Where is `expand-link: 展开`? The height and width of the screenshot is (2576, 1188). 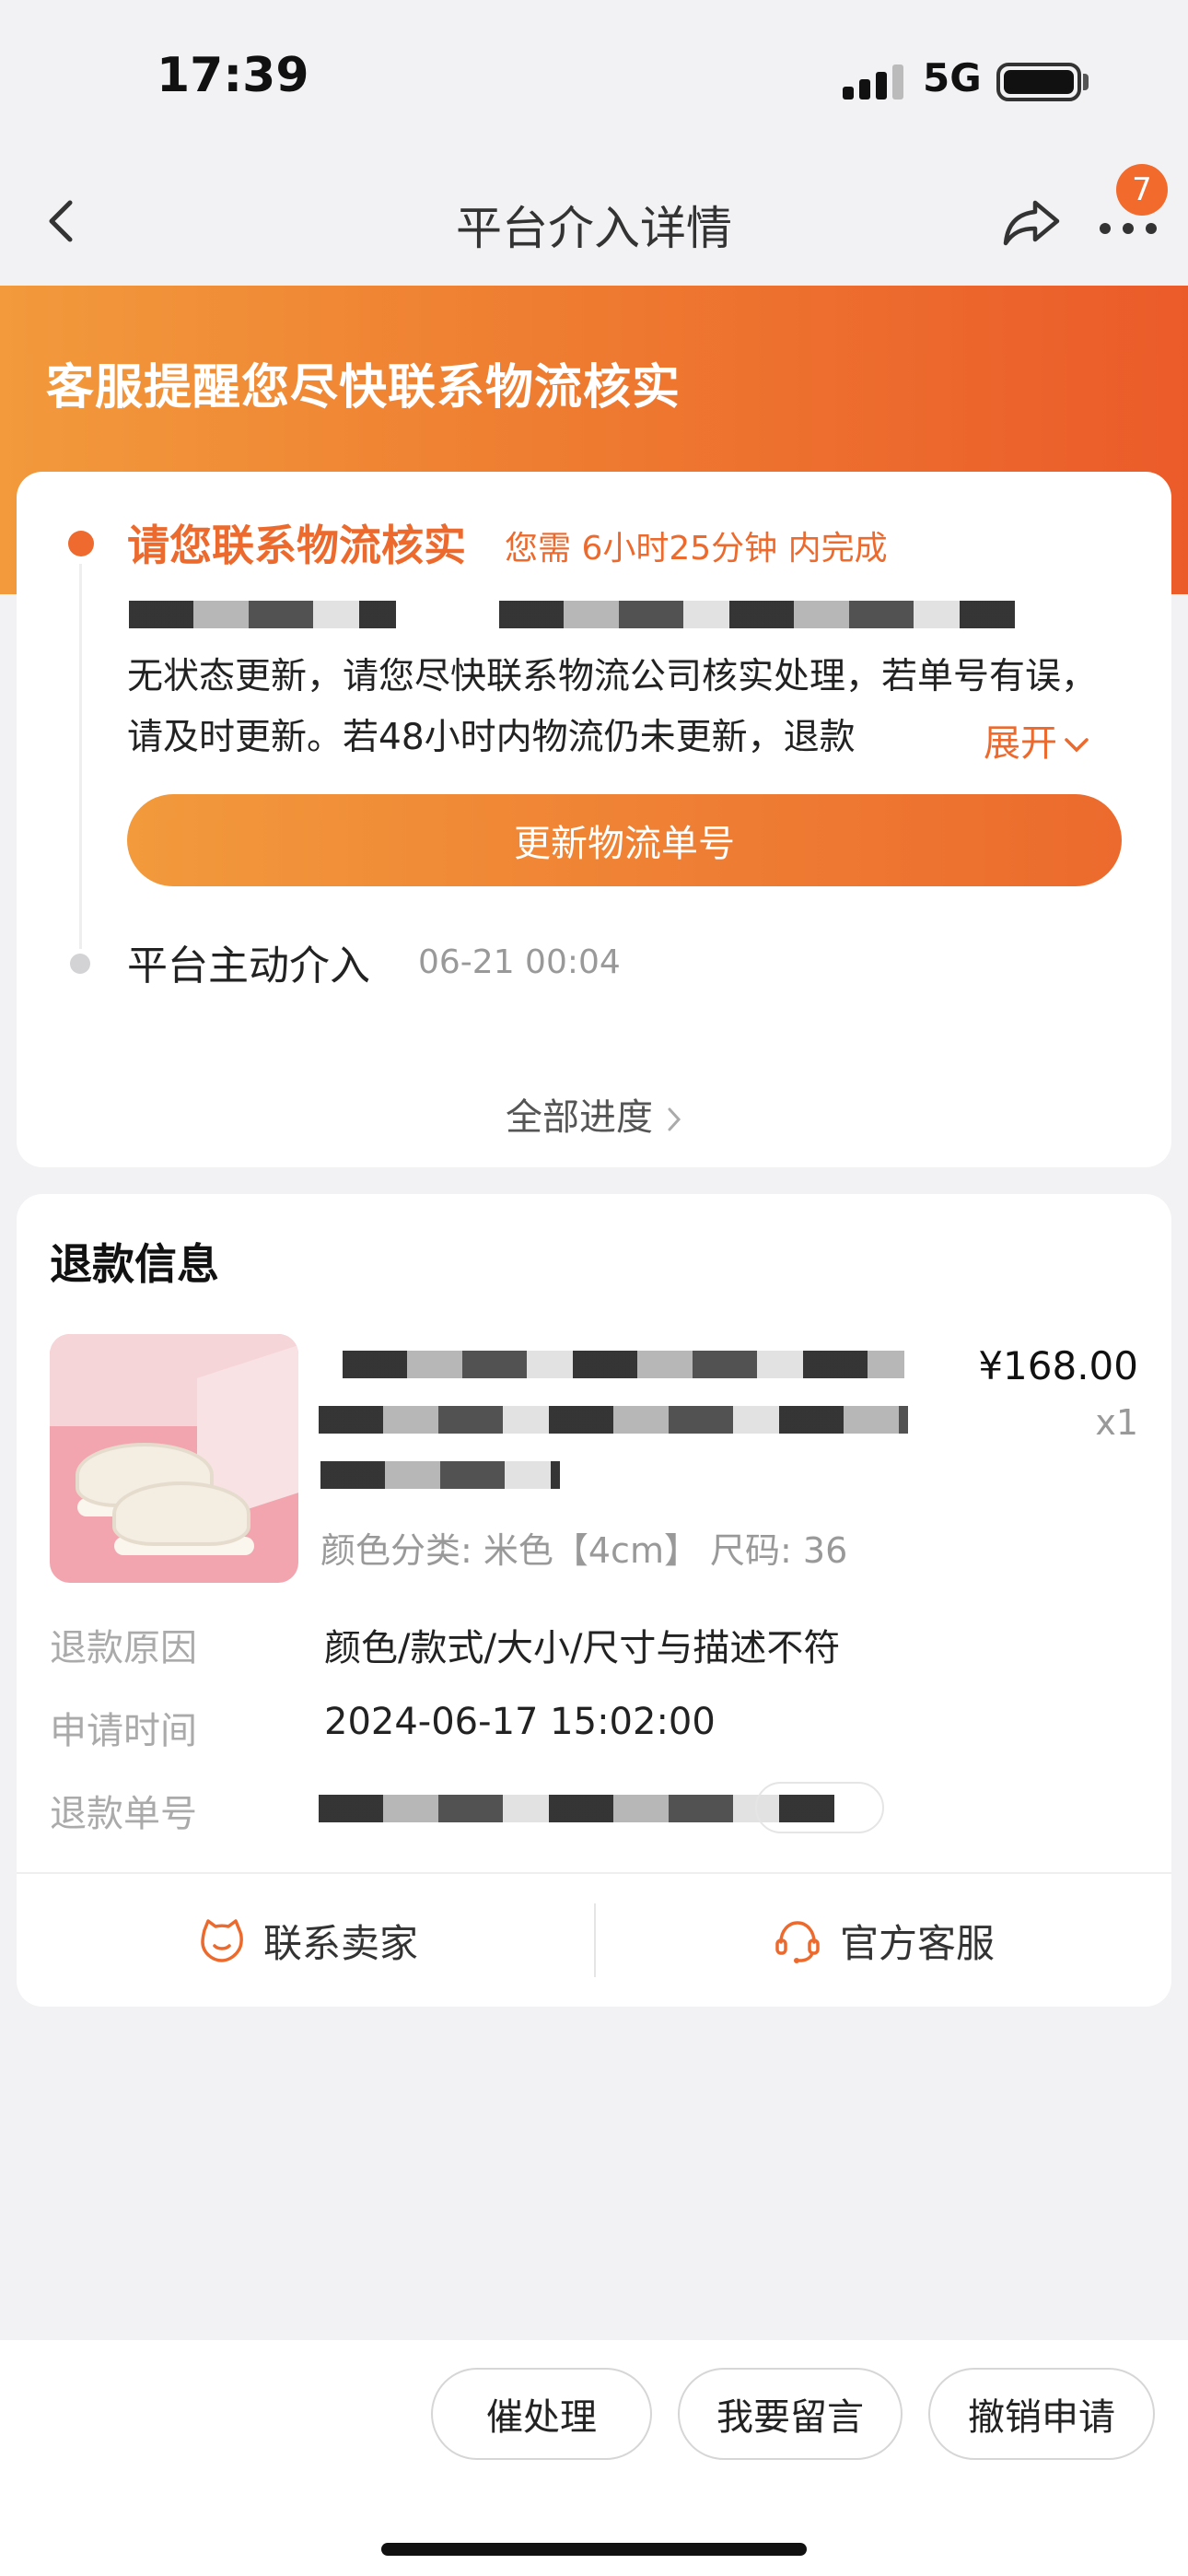
expand-link: 展开 is located at coordinates (1037, 740).